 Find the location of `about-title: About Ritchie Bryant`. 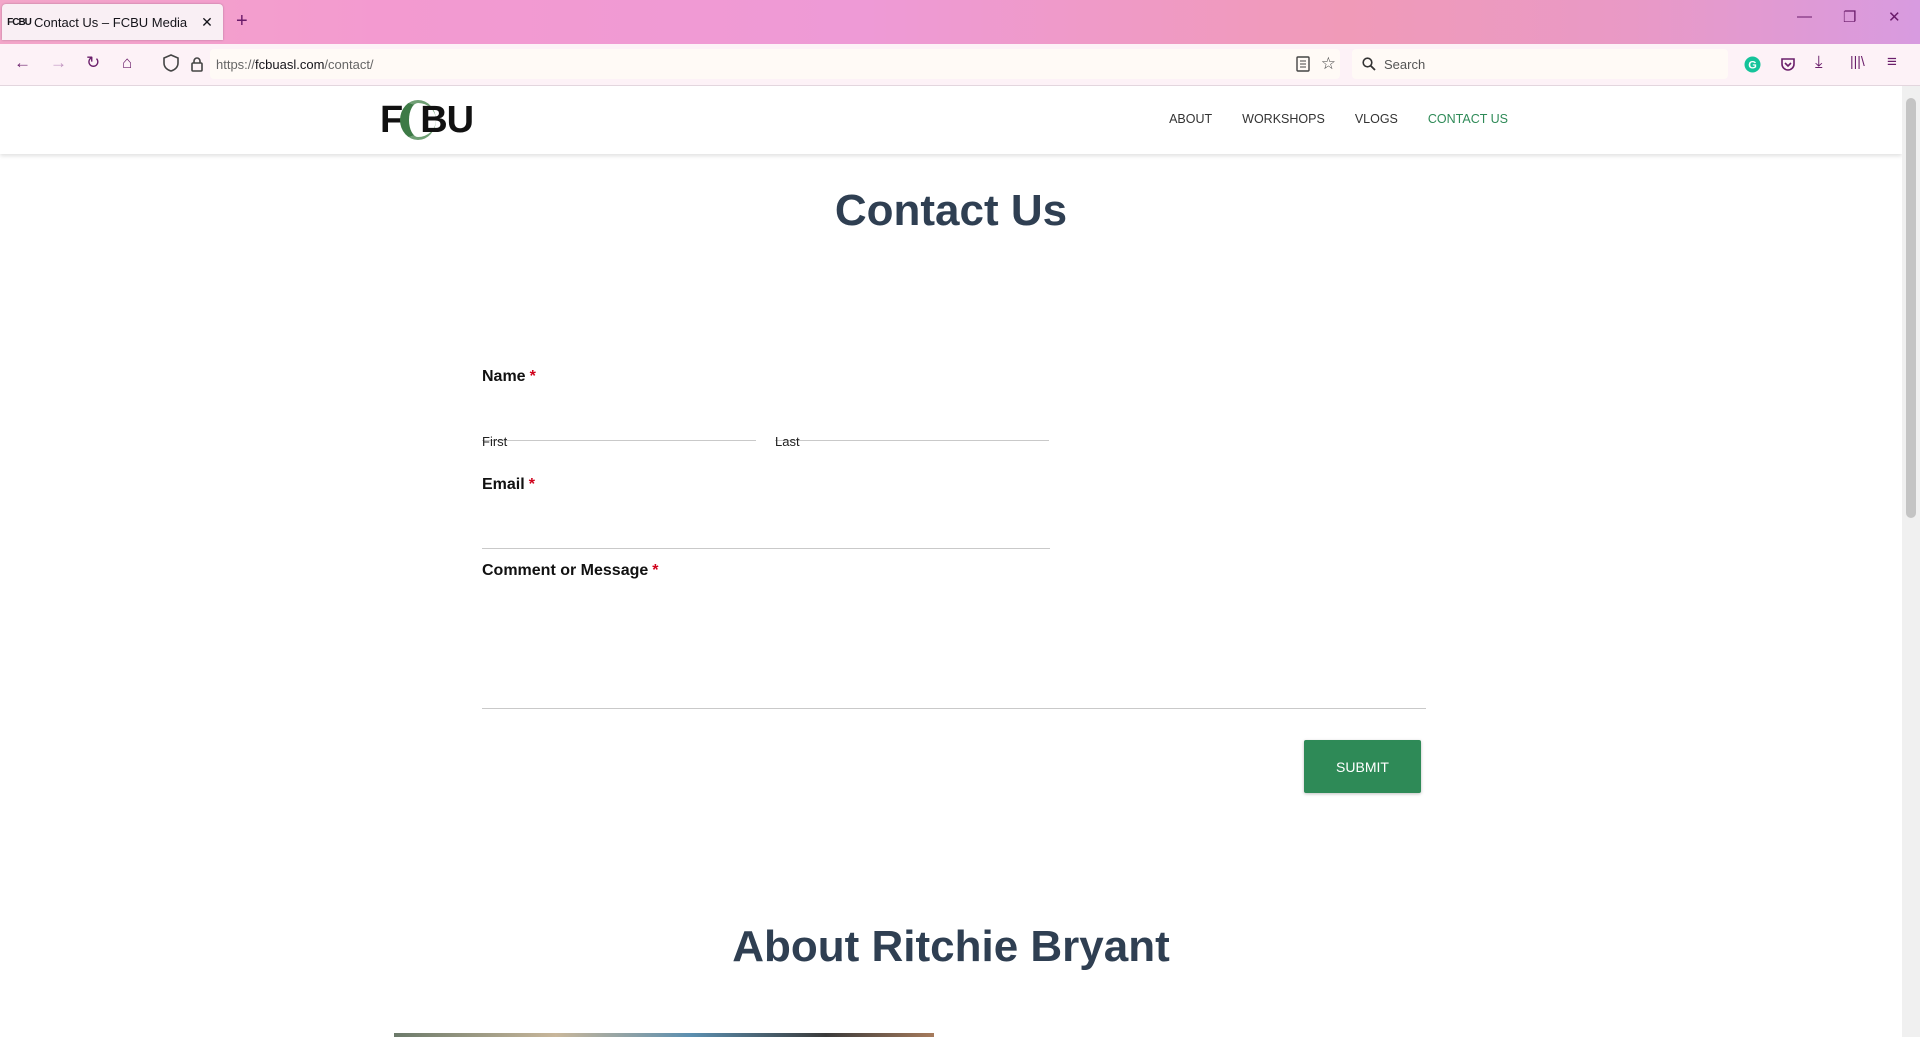

about-title: About Ritchie Bryant is located at coordinates (951, 946).